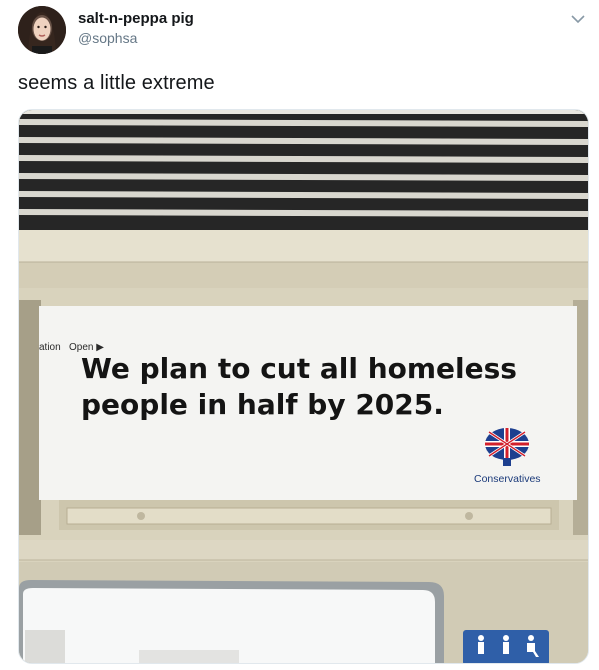 The image size is (599, 670). Describe the element at coordinates (262, 404) in the screenshot. I see `sign-line-2: people in half by 2025.` at that location.